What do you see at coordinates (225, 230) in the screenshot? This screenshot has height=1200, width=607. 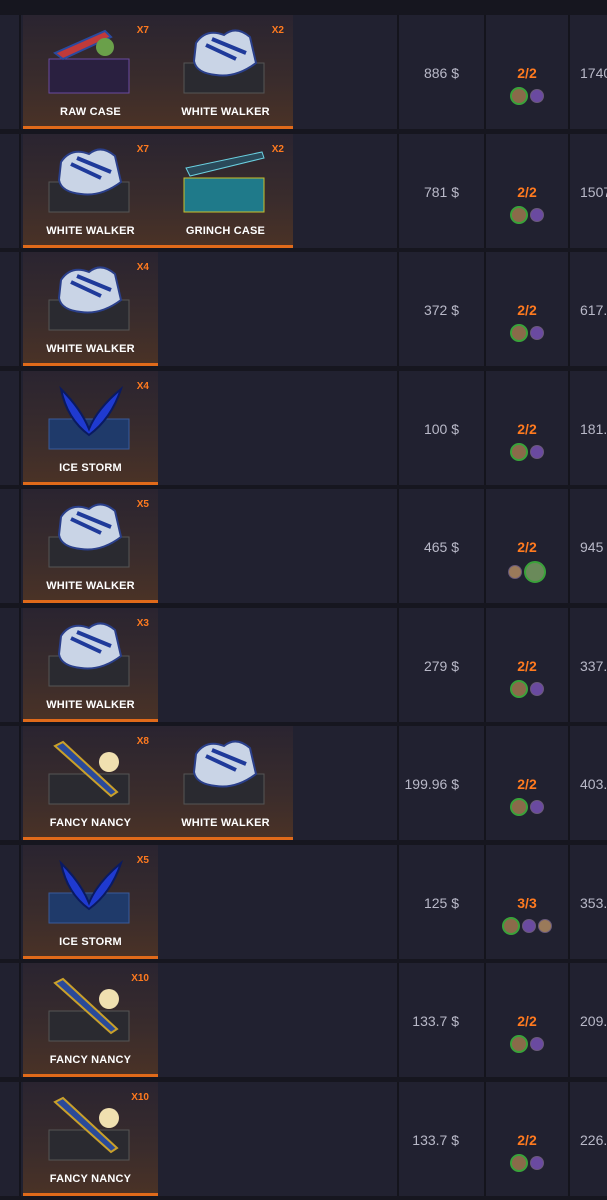 I see `case-name: GRINCH CASE` at bounding box center [225, 230].